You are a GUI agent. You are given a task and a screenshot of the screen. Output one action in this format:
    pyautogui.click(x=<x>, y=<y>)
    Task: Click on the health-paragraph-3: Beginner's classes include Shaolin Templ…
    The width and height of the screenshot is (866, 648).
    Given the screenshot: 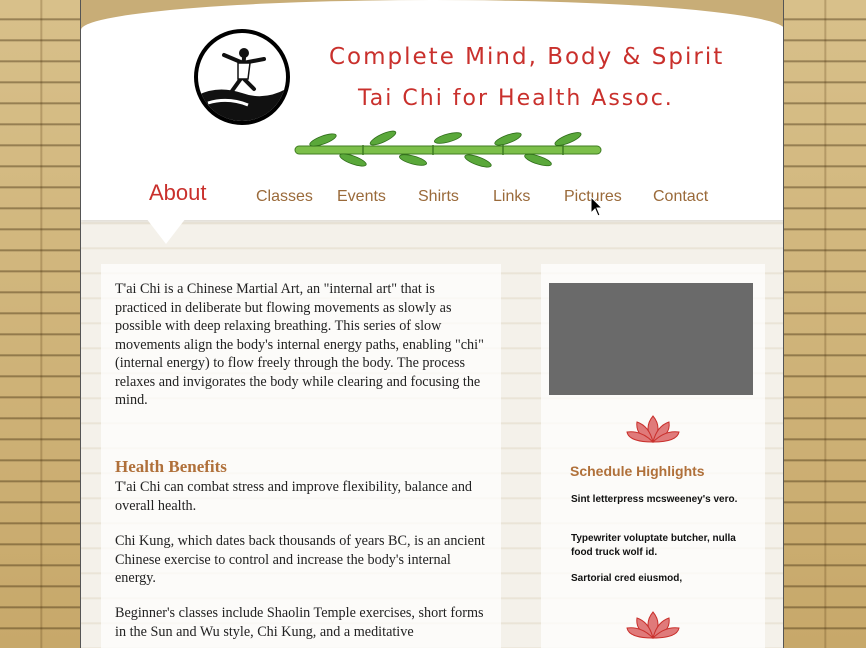 What is the action you would take?
    pyautogui.click(x=299, y=622)
    